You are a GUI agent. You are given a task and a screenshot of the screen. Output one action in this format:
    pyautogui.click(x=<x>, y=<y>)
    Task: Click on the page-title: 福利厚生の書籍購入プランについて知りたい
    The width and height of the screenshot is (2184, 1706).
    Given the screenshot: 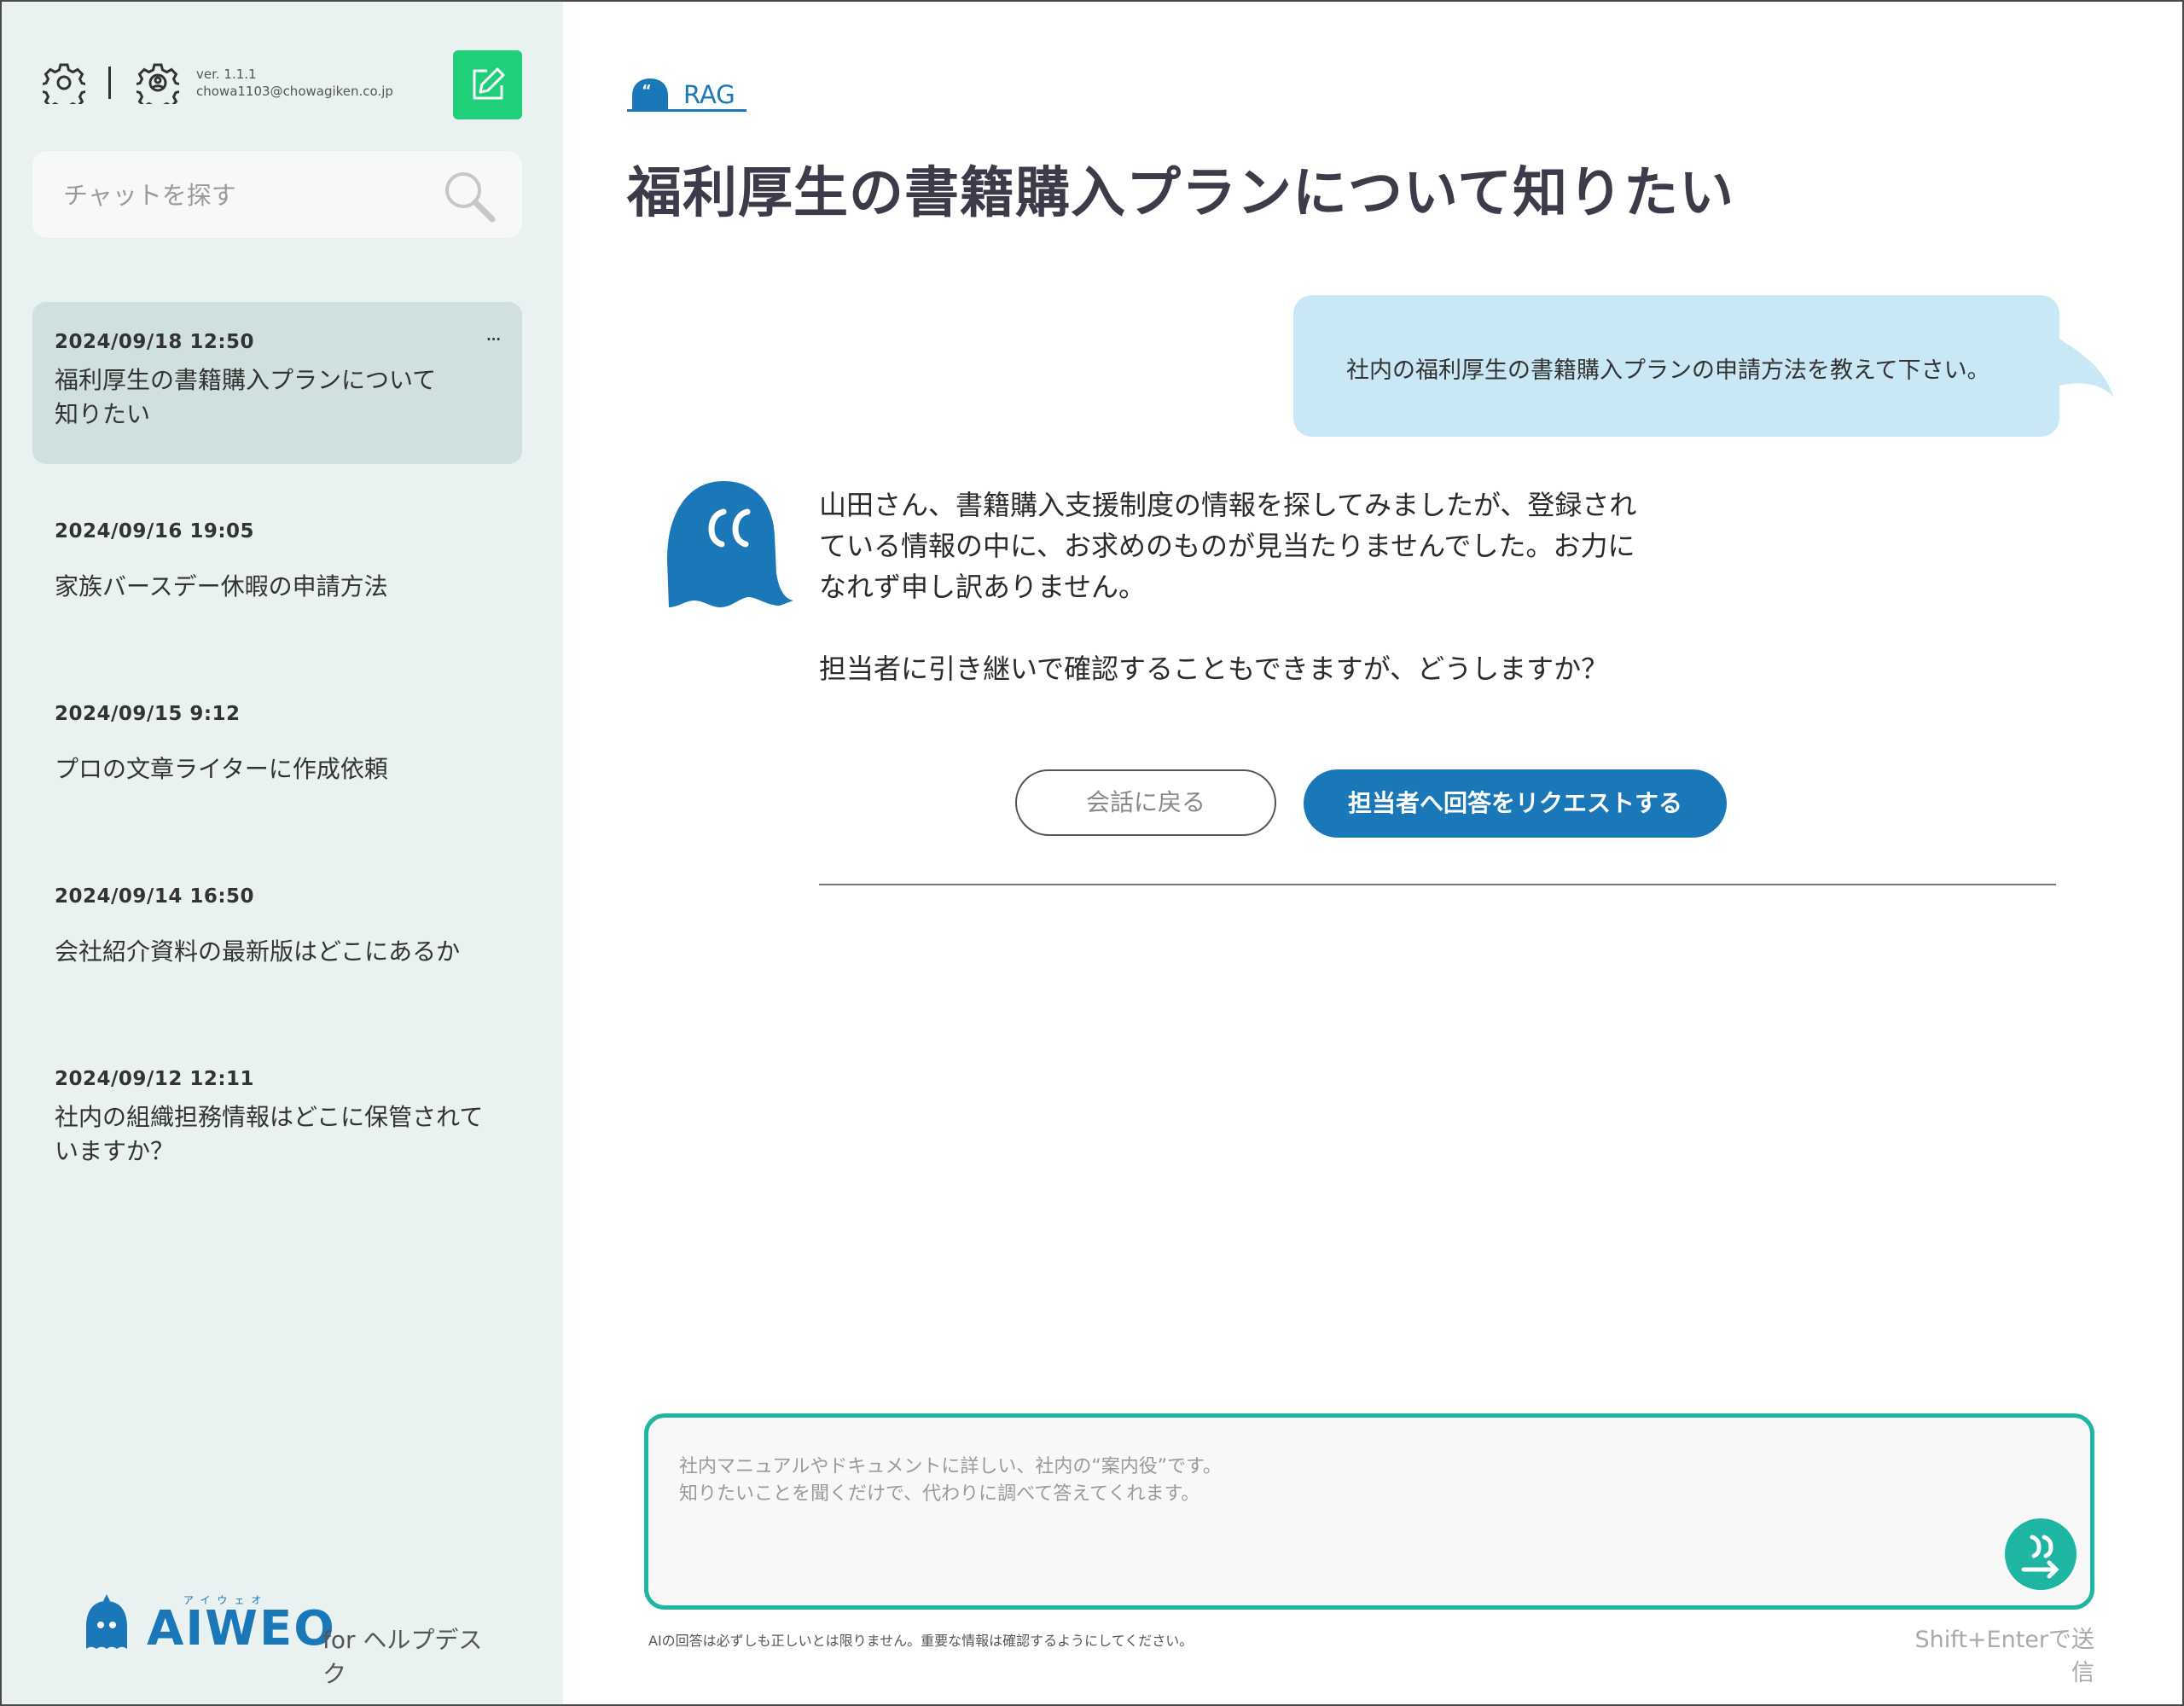 What is the action you would take?
    pyautogui.click(x=1181, y=193)
    